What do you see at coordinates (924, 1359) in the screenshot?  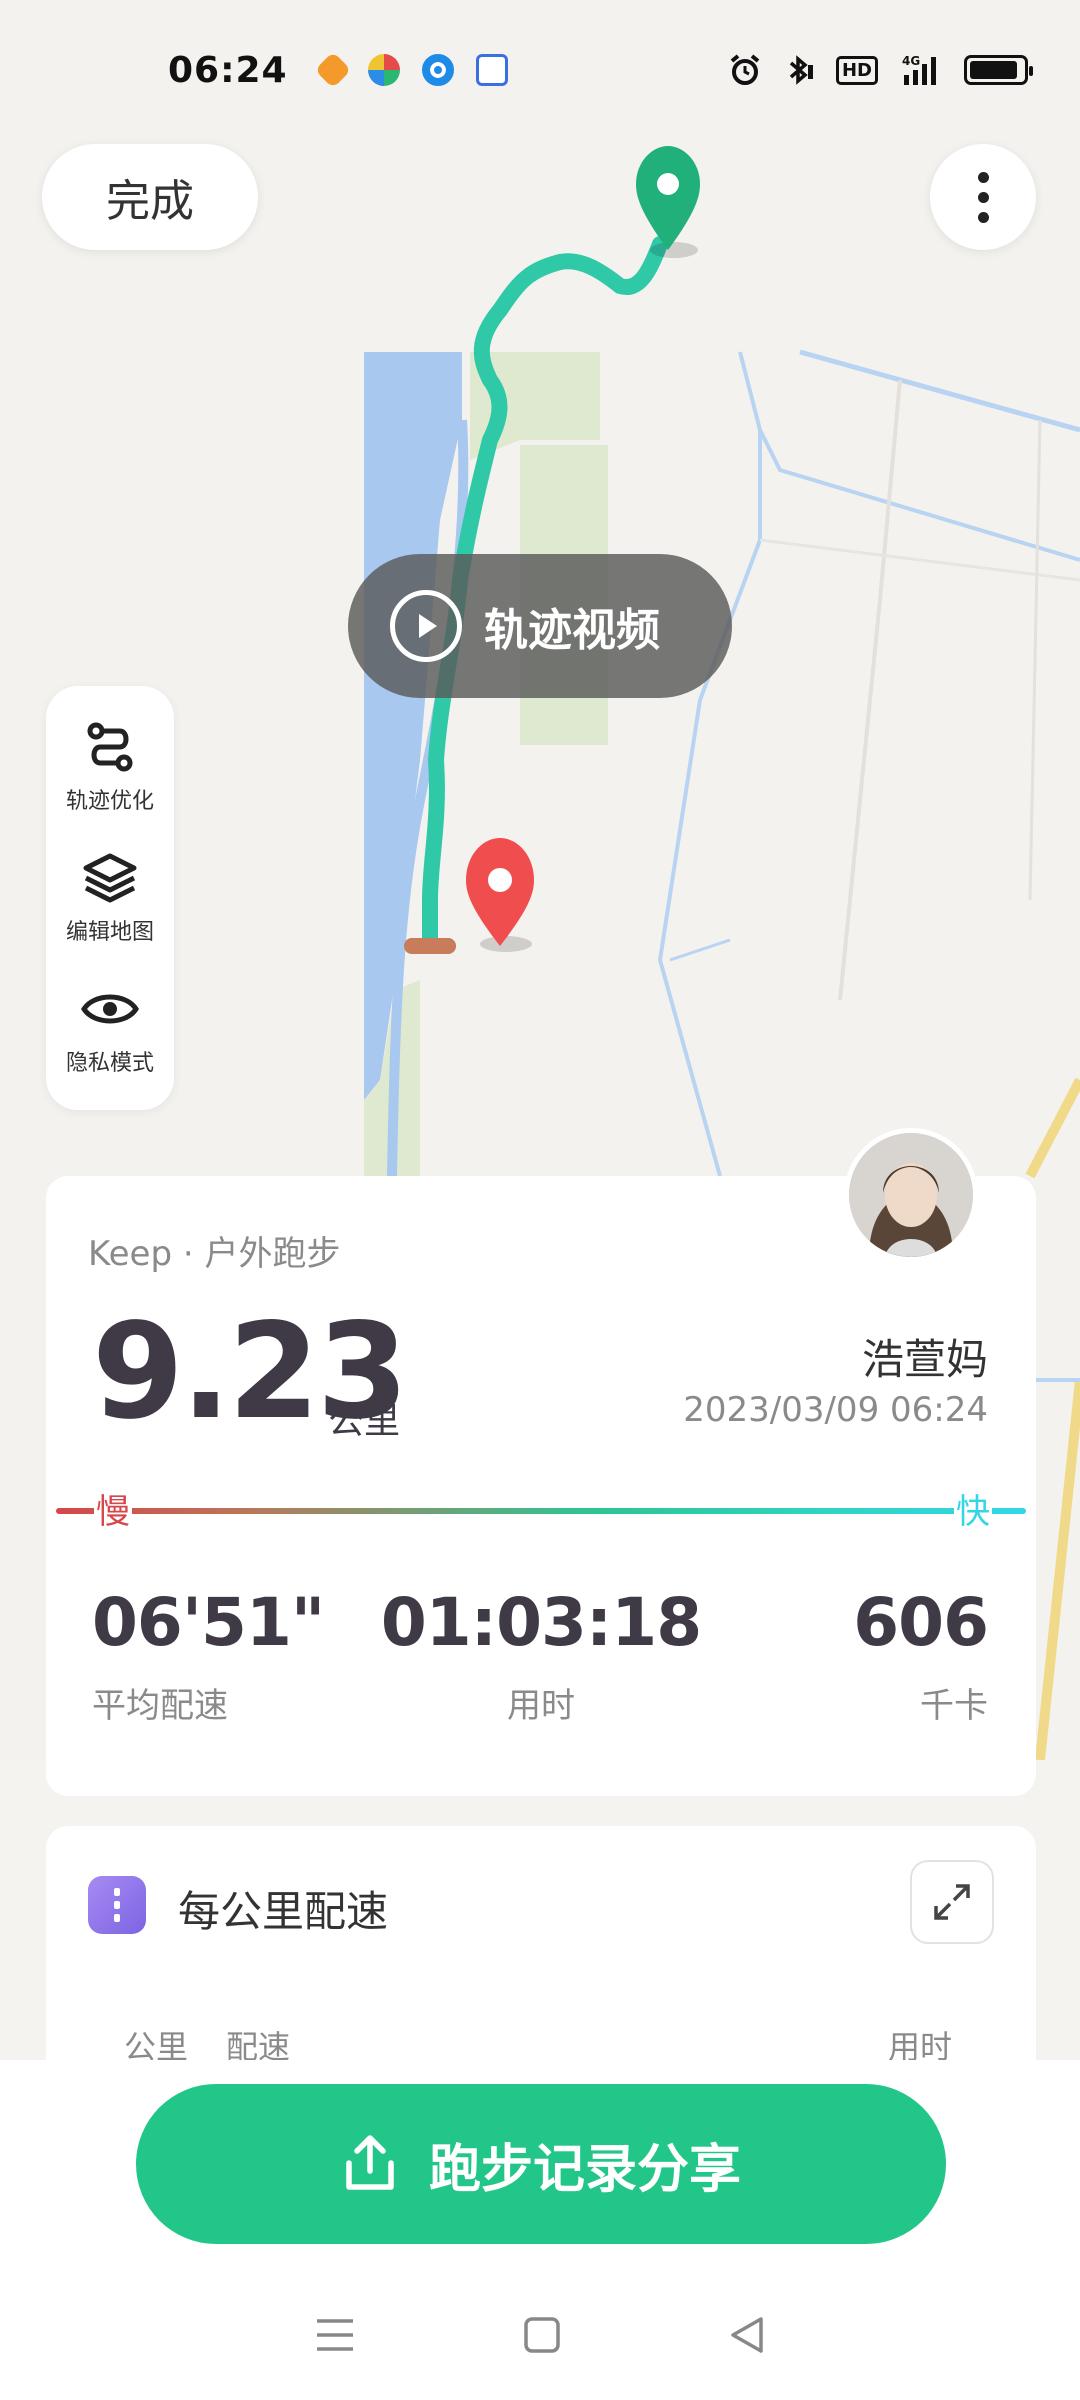 I see `user-name: 浩萱妈` at bounding box center [924, 1359].